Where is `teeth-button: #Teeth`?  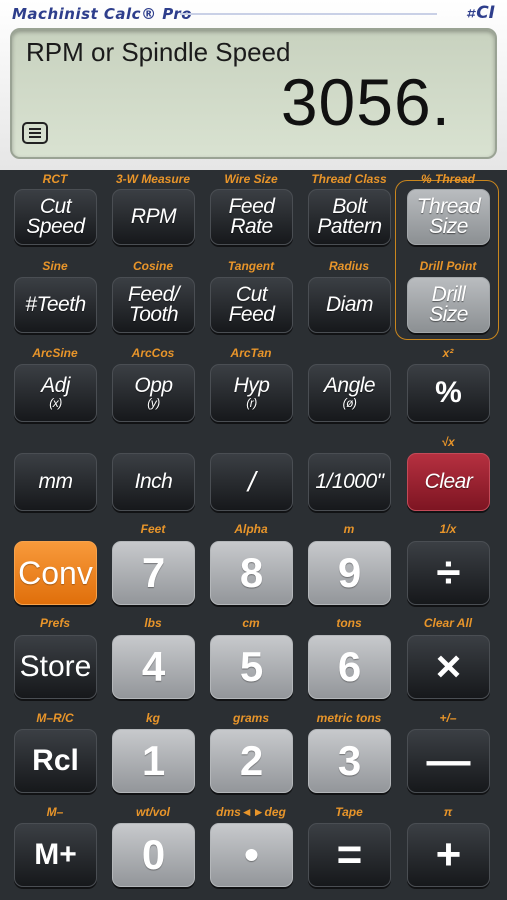
teeth-button: #Teeth is located at coordinates (55, 305).